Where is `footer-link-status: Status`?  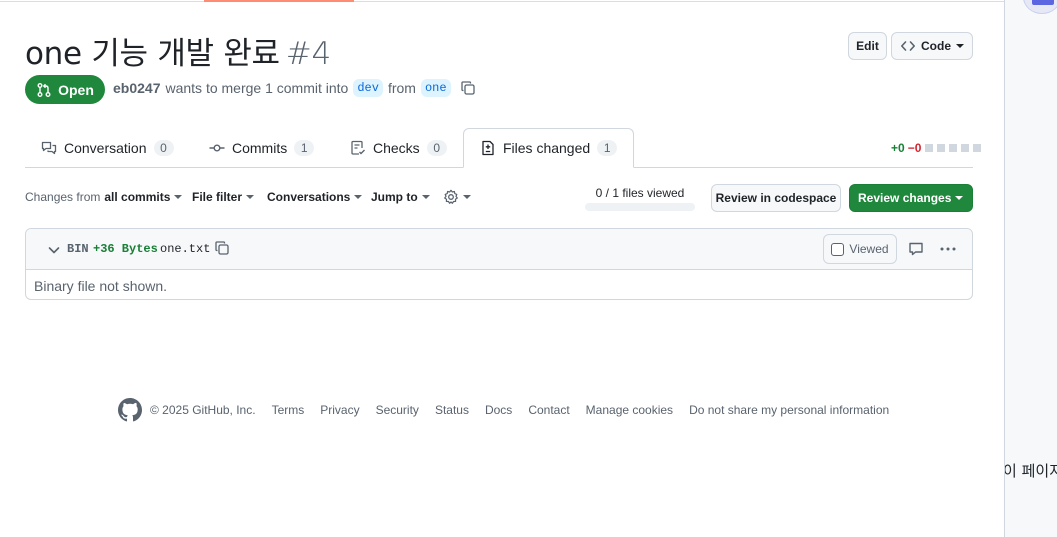 footer-link-status: Status is located at coordinates (452, 410).